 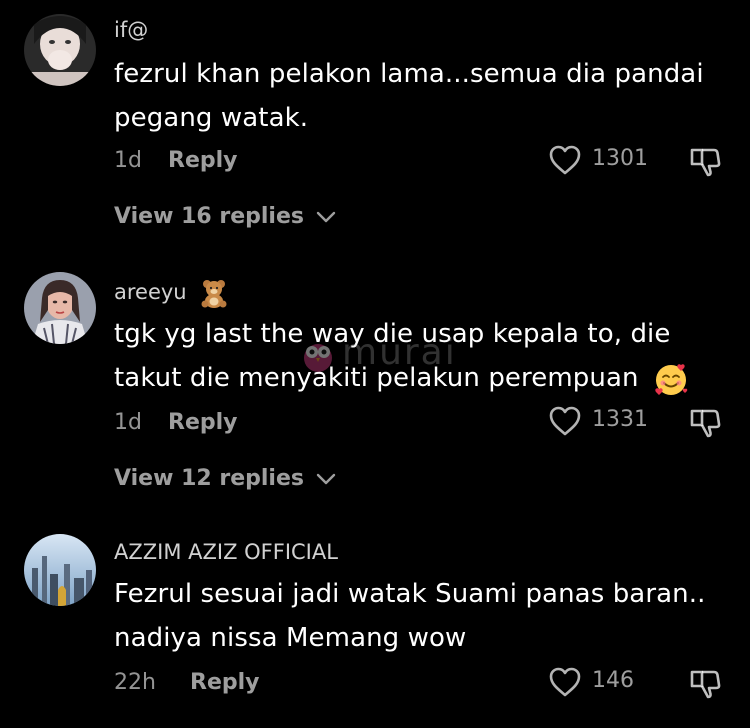 I want to click on comment-username: AZZIM AZIZ OFFICIAL, so click(x=226, y=552).